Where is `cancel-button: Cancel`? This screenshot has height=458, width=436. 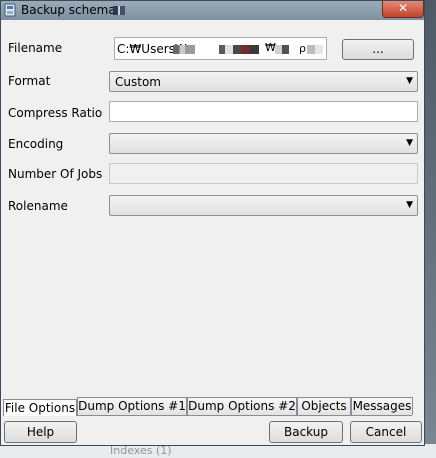 cancel-button: Cancel is located at coordinates (386, 432).